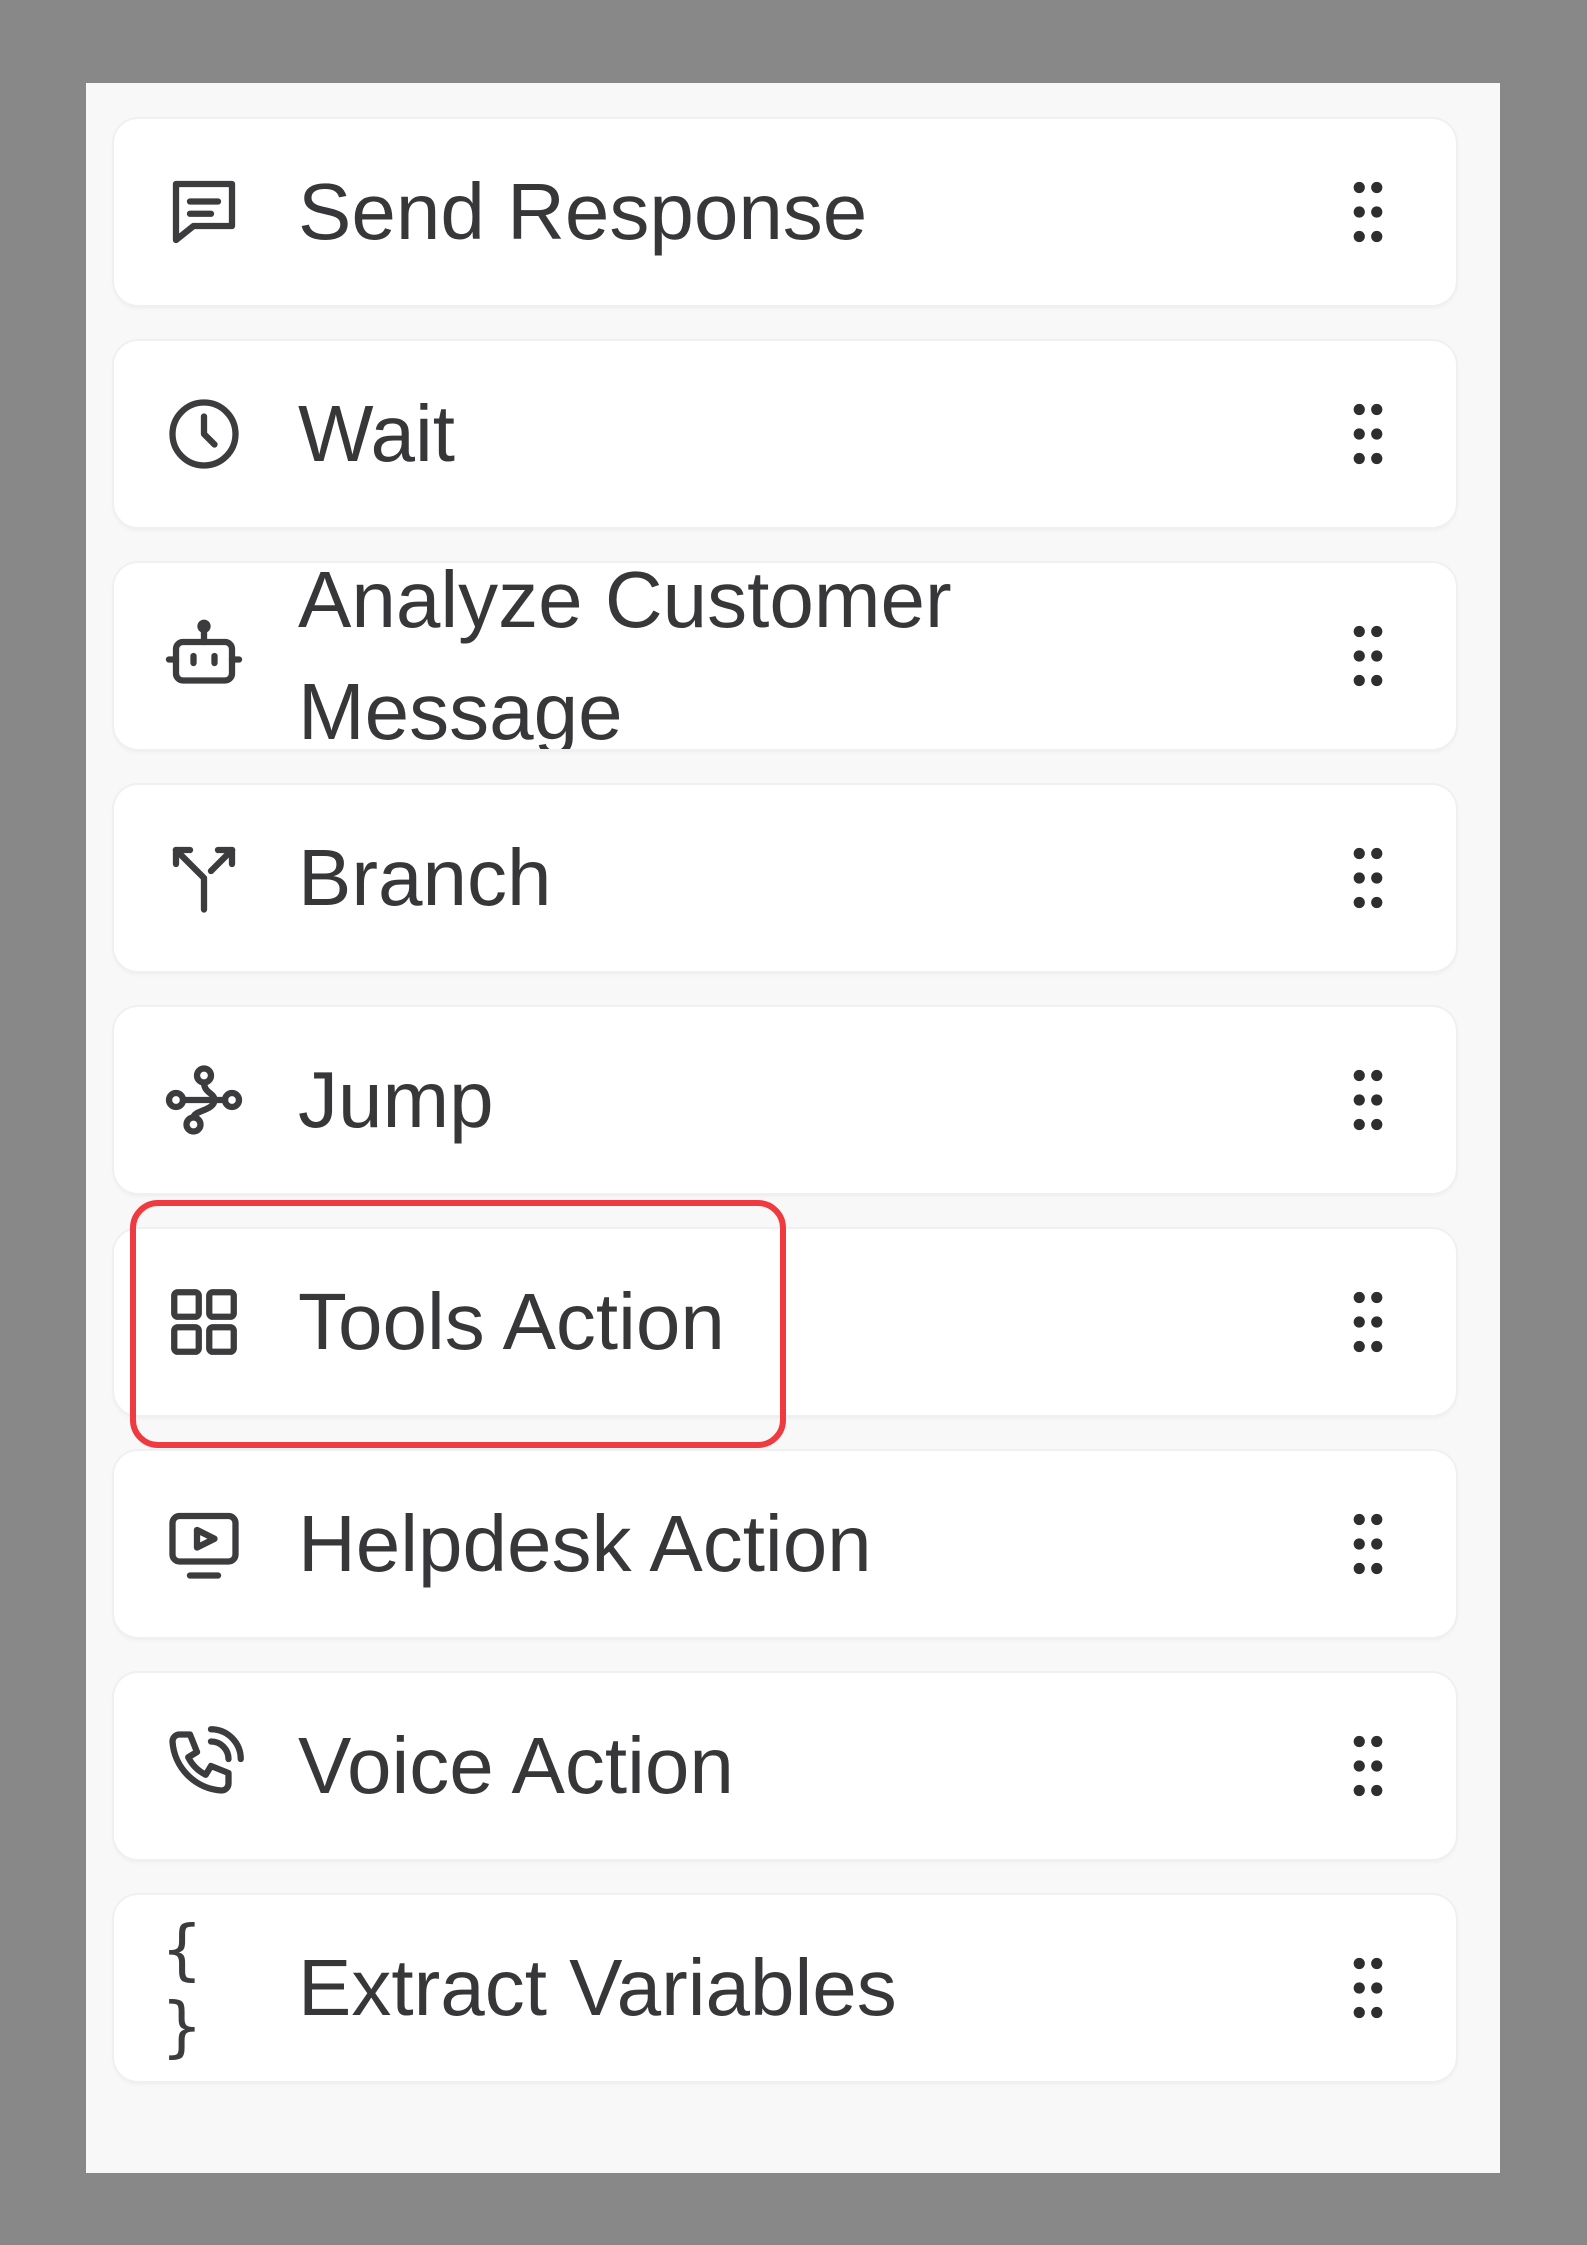 The image size is (1587, 2245). What do you see at coordinates (185, 1988) in the screenshot?
I see `braces-icon: { }` at bounding box center [185, 1988].